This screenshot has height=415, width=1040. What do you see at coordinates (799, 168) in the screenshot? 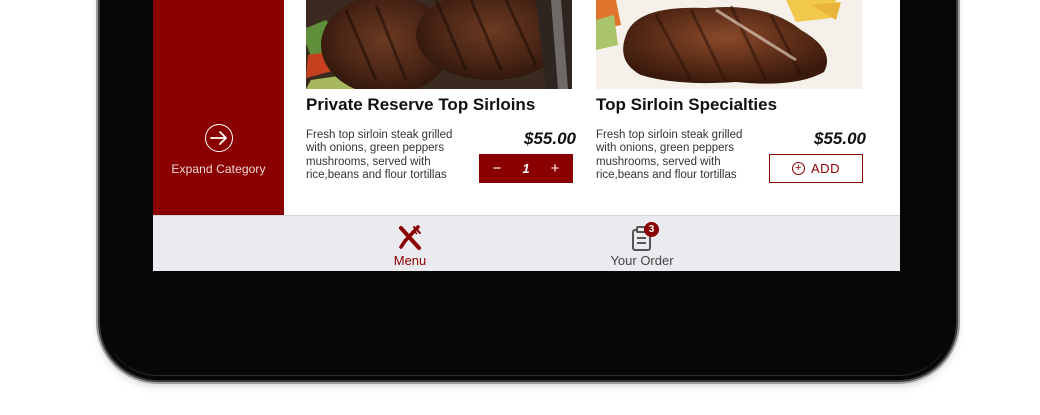
I see `plus-circle-icon: +` at bounding box center [799, 168].